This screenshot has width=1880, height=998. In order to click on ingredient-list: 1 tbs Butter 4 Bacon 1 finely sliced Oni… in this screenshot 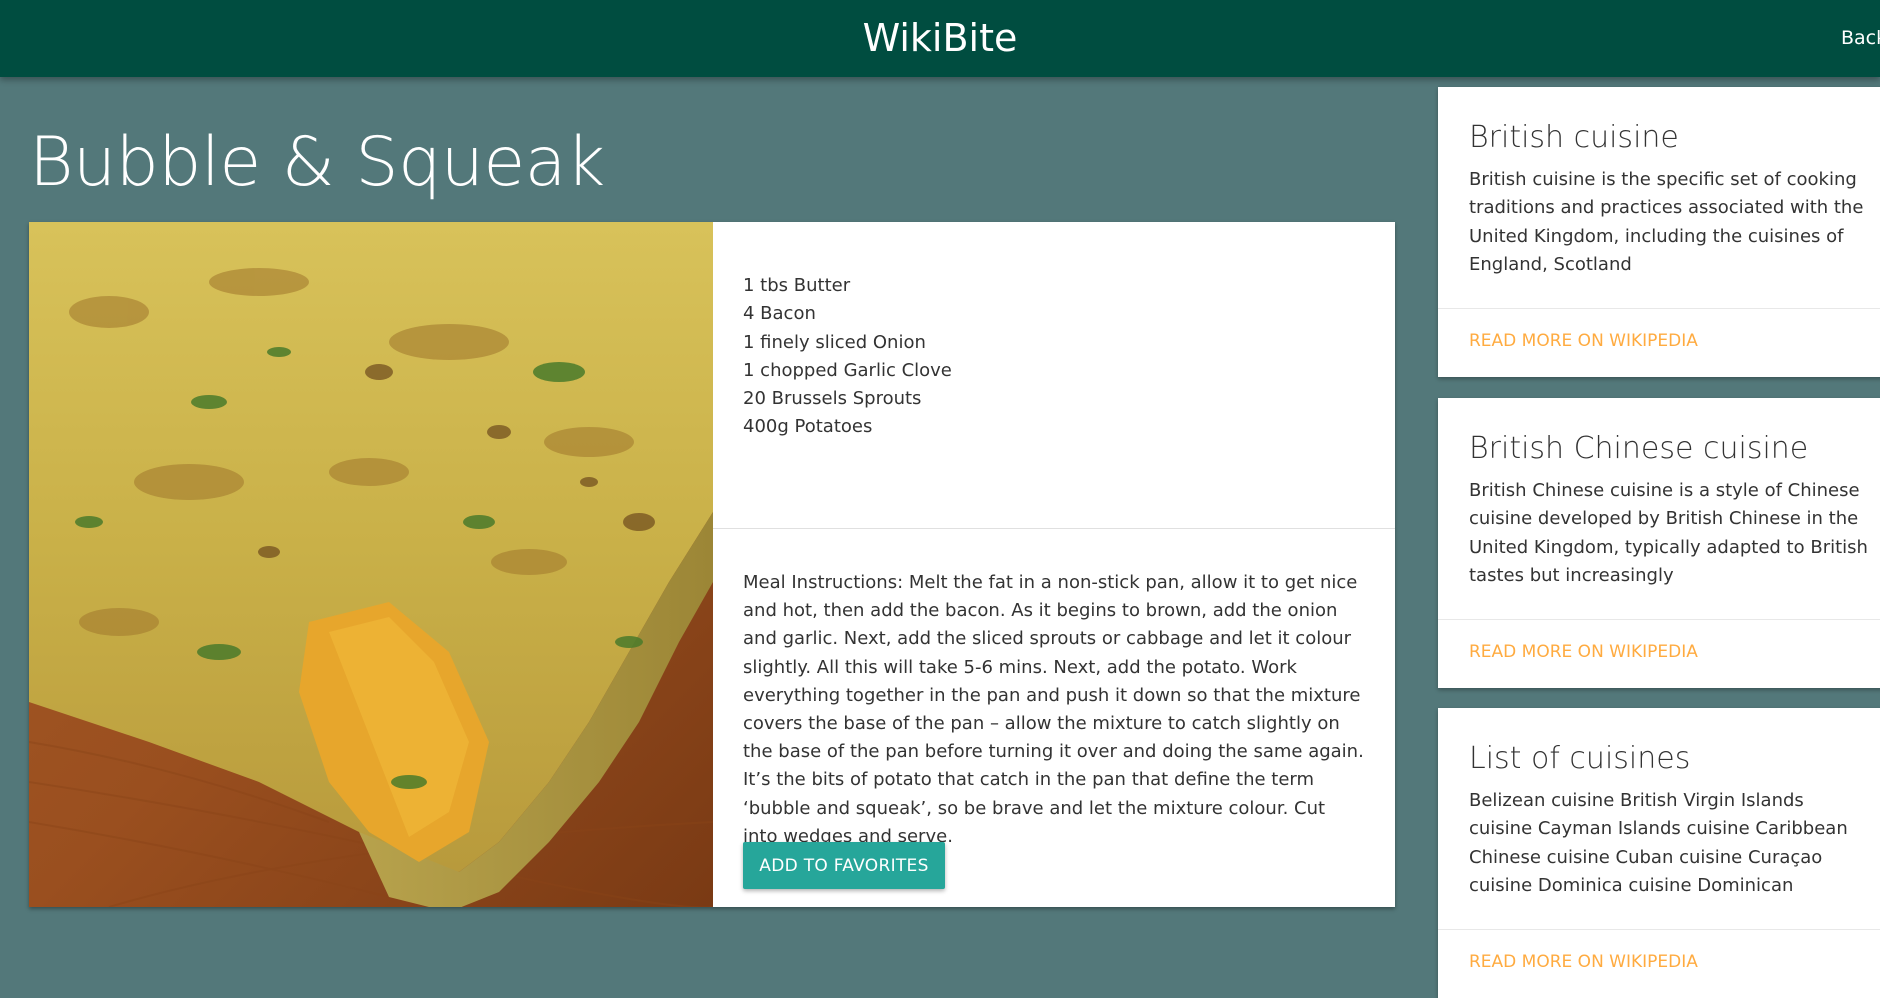, I will do `click(847, 357)`.